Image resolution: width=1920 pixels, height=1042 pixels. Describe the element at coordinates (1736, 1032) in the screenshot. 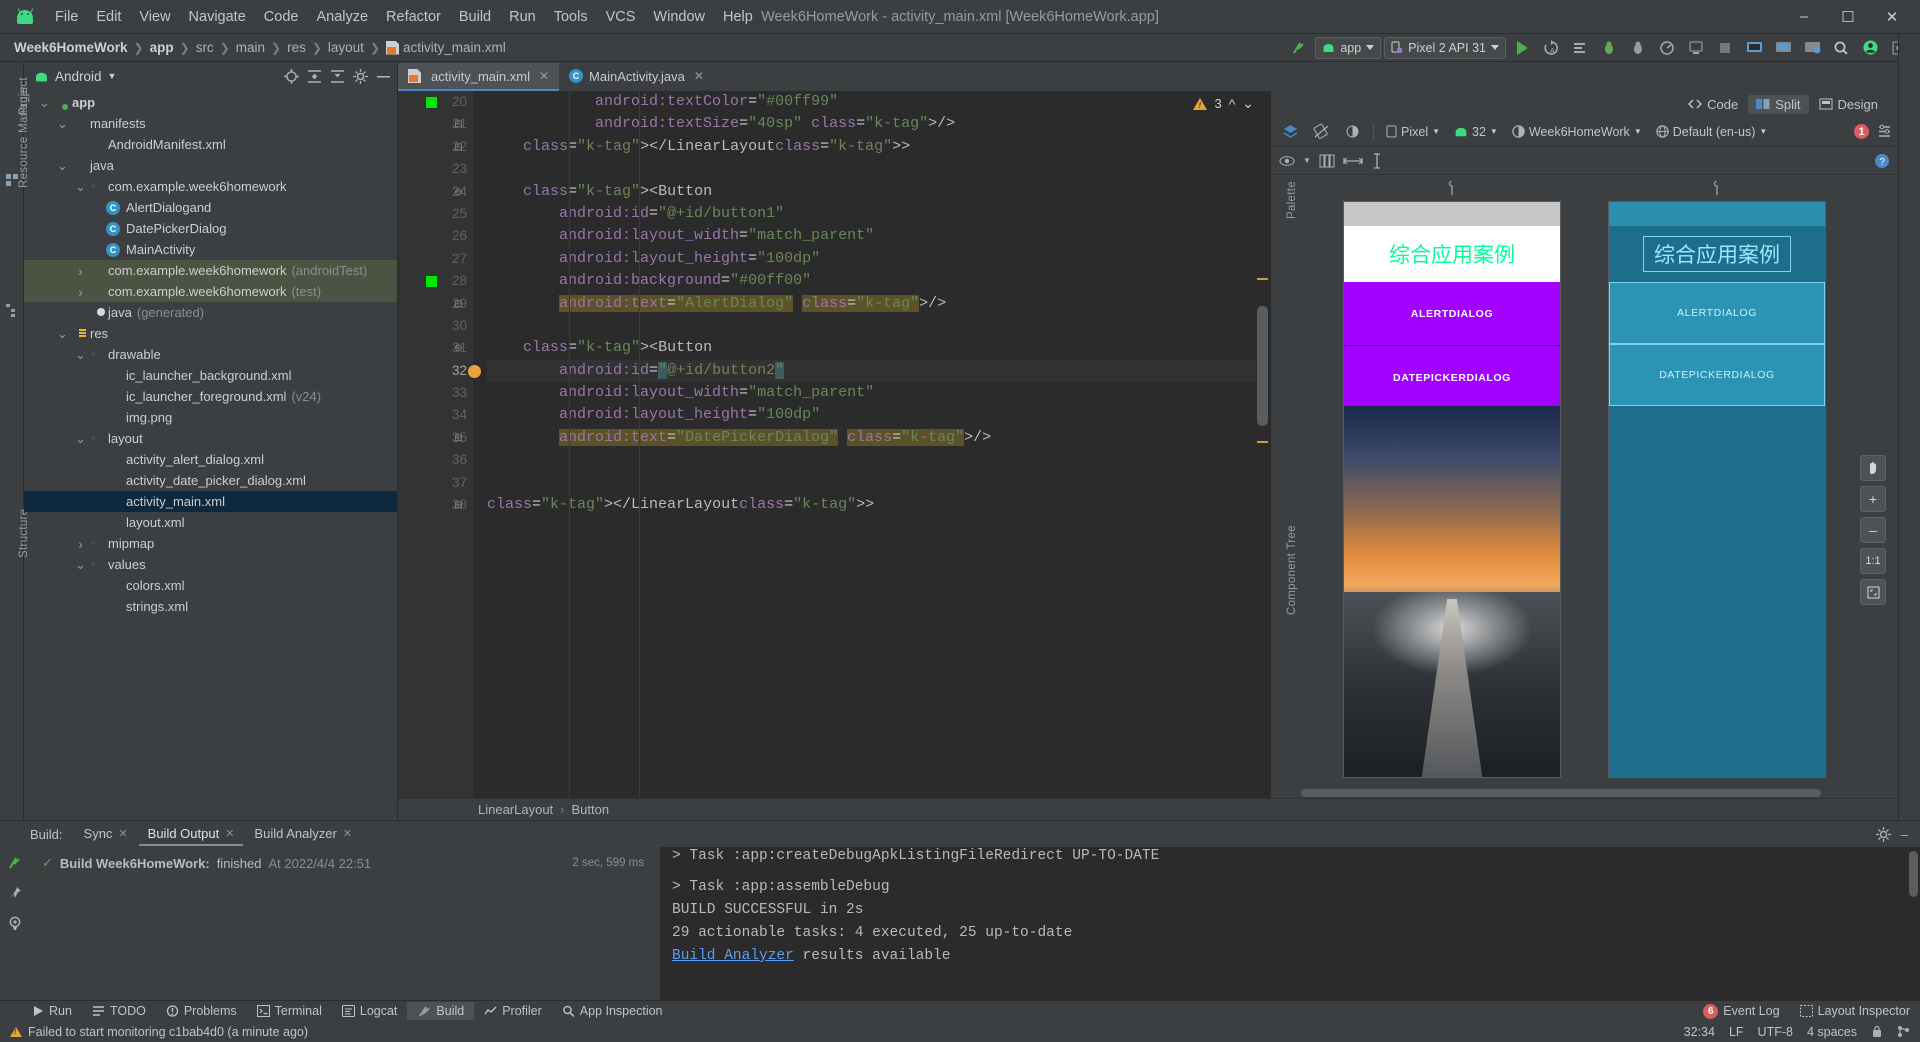

I see `line-separator: LF` at that location.